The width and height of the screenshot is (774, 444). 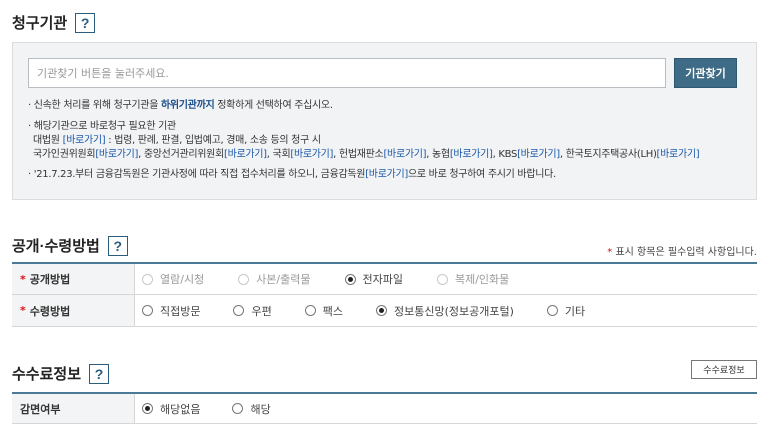 What do you see at coordinates (116, 154) in the screenshot?
I see `shortcut-link-human-rights: [바로가기]` at bounding box center [116, 154].